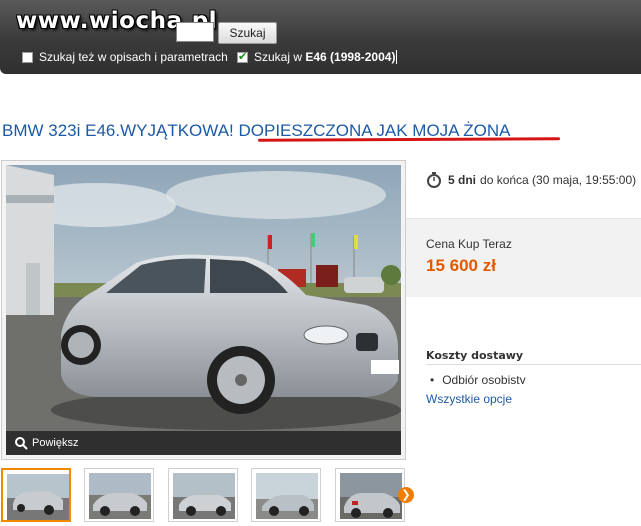  What do you see at coordinates (120, 130) in the screenshot?
I see `listing-title-part1: BMW 323i E46.WYJĄTKOWA!` at bounding box center [120, 130].